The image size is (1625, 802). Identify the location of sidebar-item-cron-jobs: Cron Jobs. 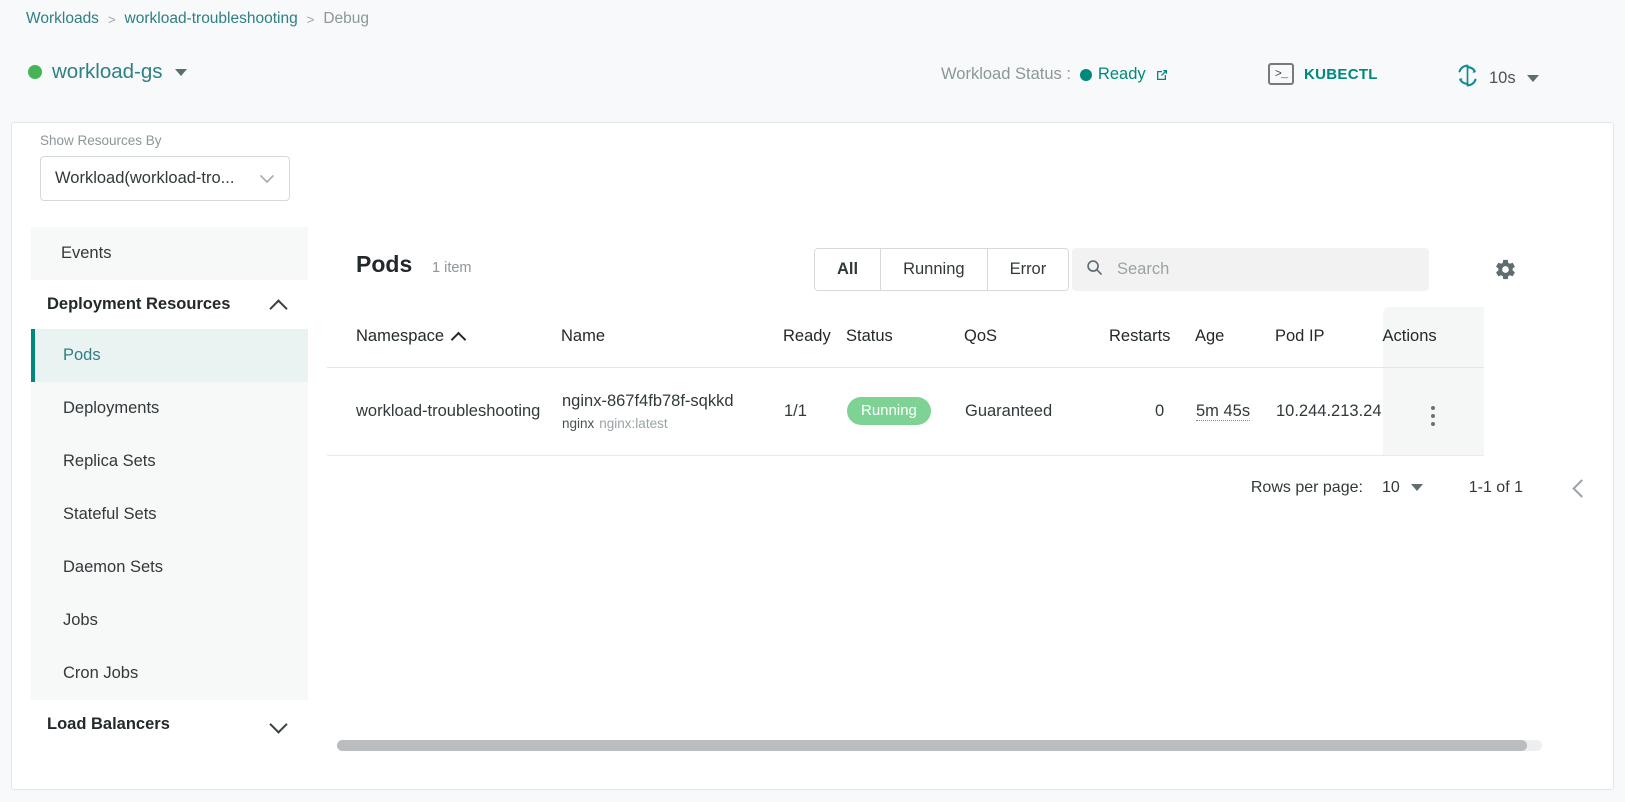
(169, 673).